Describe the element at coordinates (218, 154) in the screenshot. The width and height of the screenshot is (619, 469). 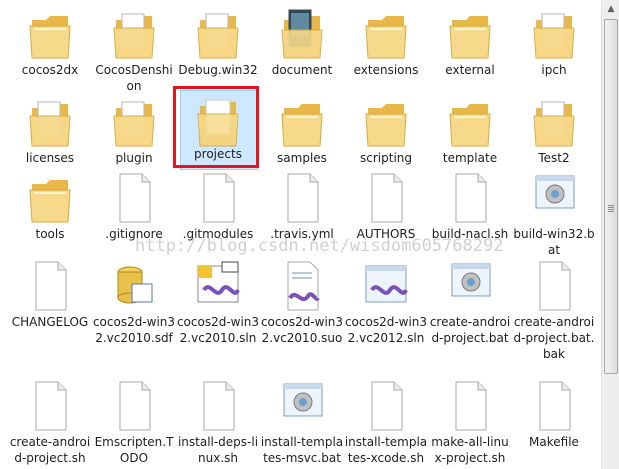
I see `file-name-label: projects` at that location.